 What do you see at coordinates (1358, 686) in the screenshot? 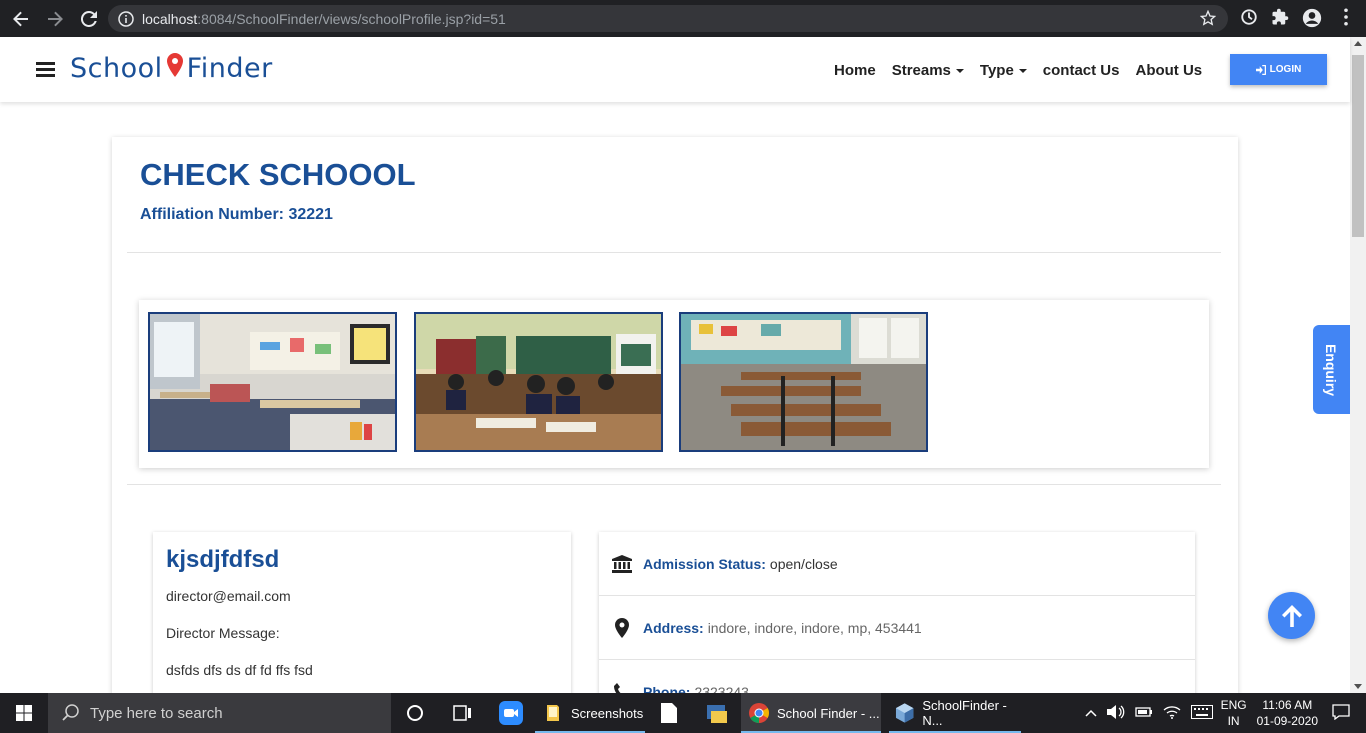
I see `scroll-down-arrow-icon` at bounding box center [1358, 686].